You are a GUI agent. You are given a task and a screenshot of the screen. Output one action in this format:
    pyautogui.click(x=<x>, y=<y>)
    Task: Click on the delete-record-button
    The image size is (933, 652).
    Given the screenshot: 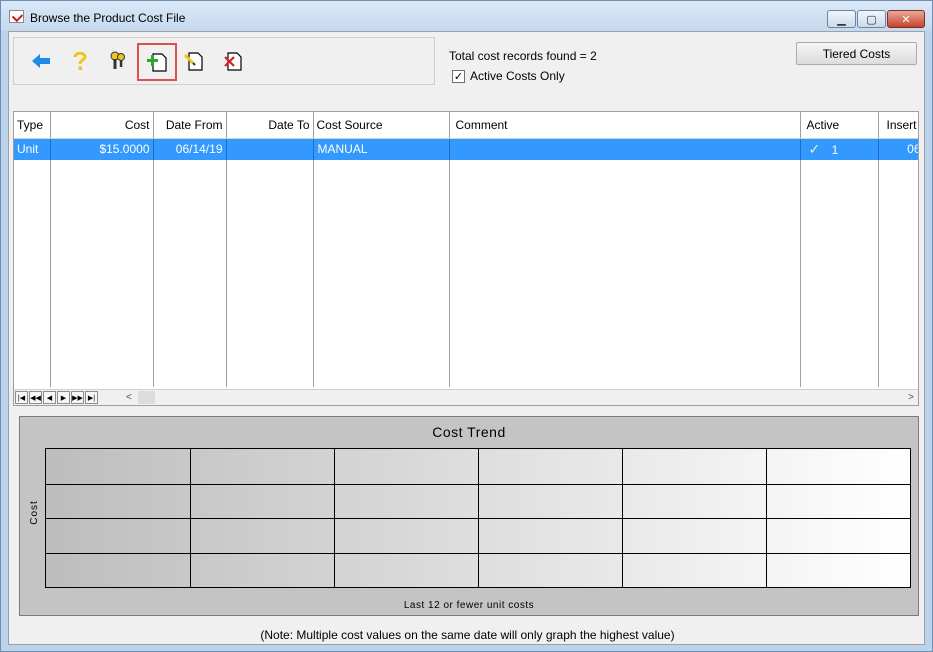 What is the action you would take?
    pyautogui.click(x=233, y=61)
    